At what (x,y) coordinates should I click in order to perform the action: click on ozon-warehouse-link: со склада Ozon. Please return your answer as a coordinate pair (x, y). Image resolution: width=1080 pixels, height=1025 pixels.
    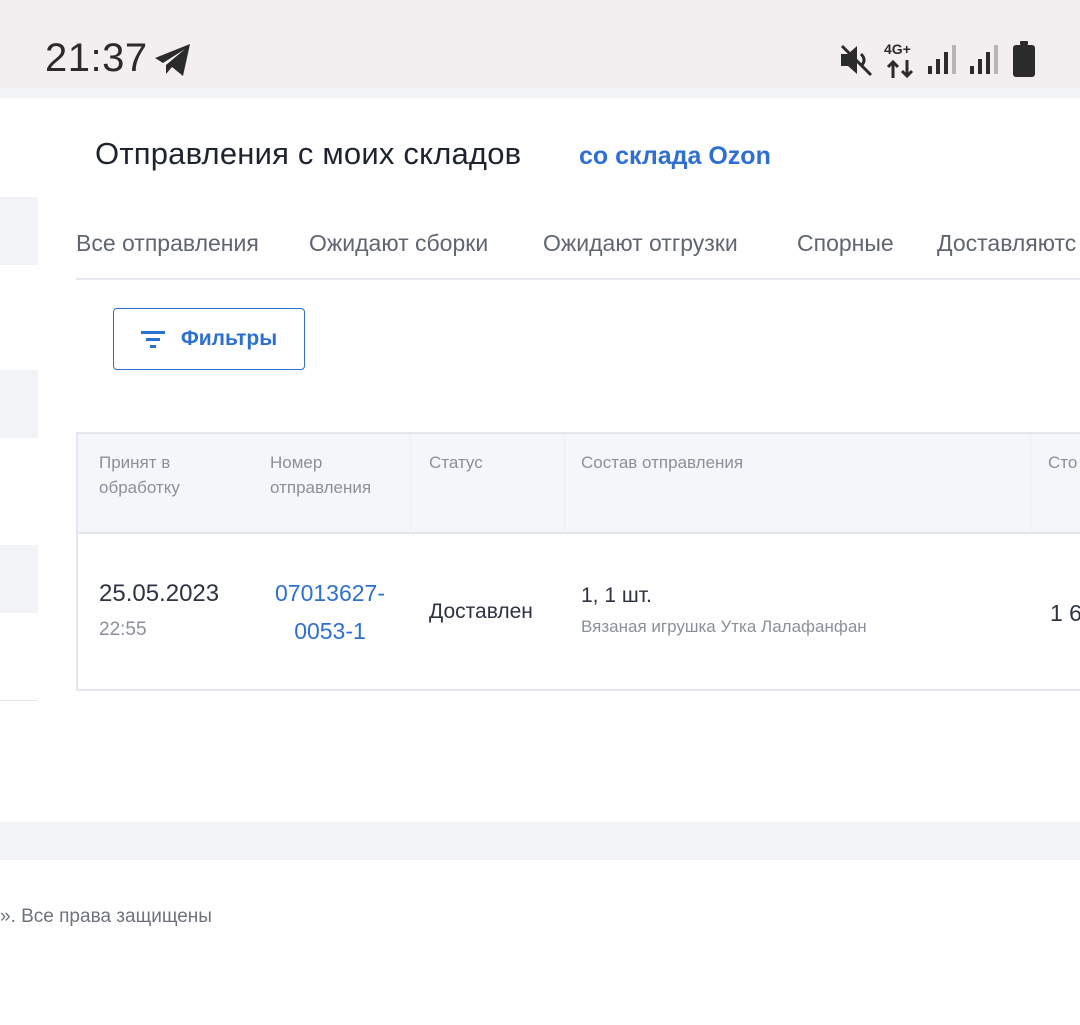
    Looking at the image, I should click on (675, 156).